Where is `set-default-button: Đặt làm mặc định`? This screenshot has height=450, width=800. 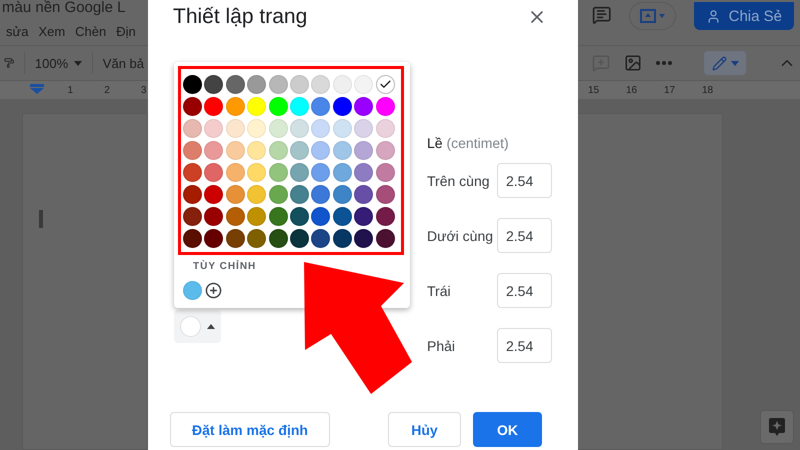 set-default-button: Đặt làm mặc định is located at coordinates (250, 429).